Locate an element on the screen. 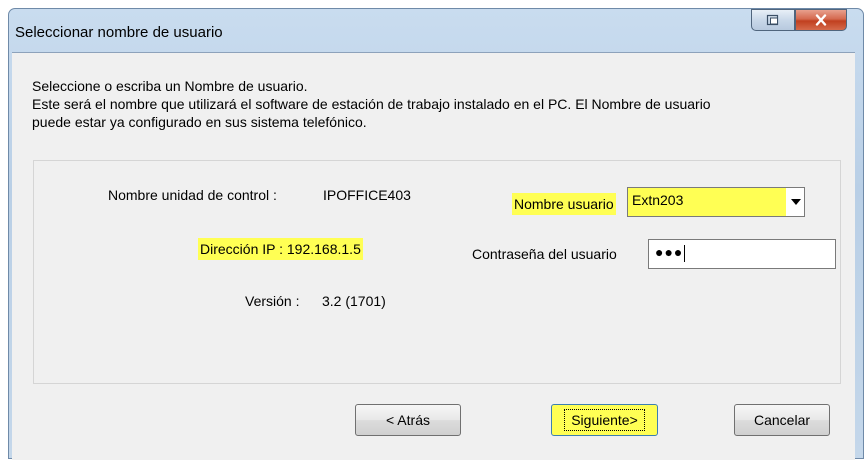 The height and width of the screenshot is (460, 864). next-button: Siguiente> is located at coordinates (604, 420).